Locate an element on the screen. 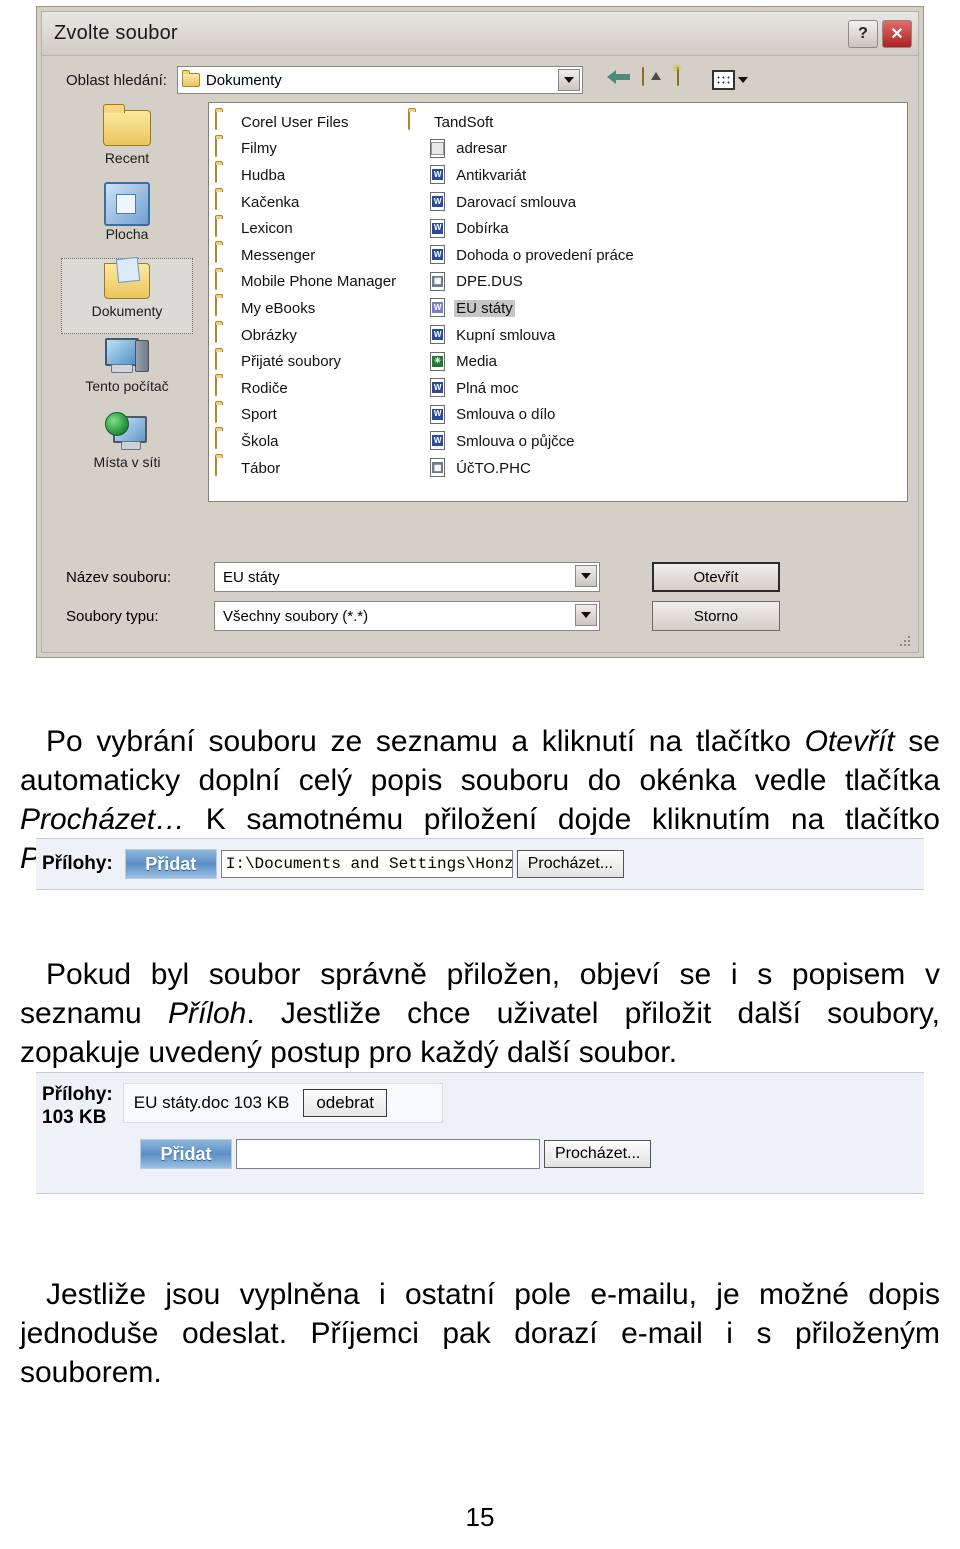 The height and width of the screenshot is (1549, 960). list-item: Lexicon is located at coordinates (311, 228).